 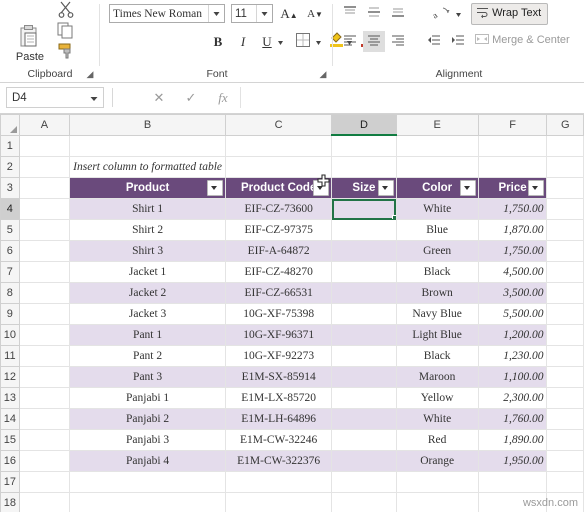 I want to click on cell-price-12: 1,950.00, so click(x=512, y=461).